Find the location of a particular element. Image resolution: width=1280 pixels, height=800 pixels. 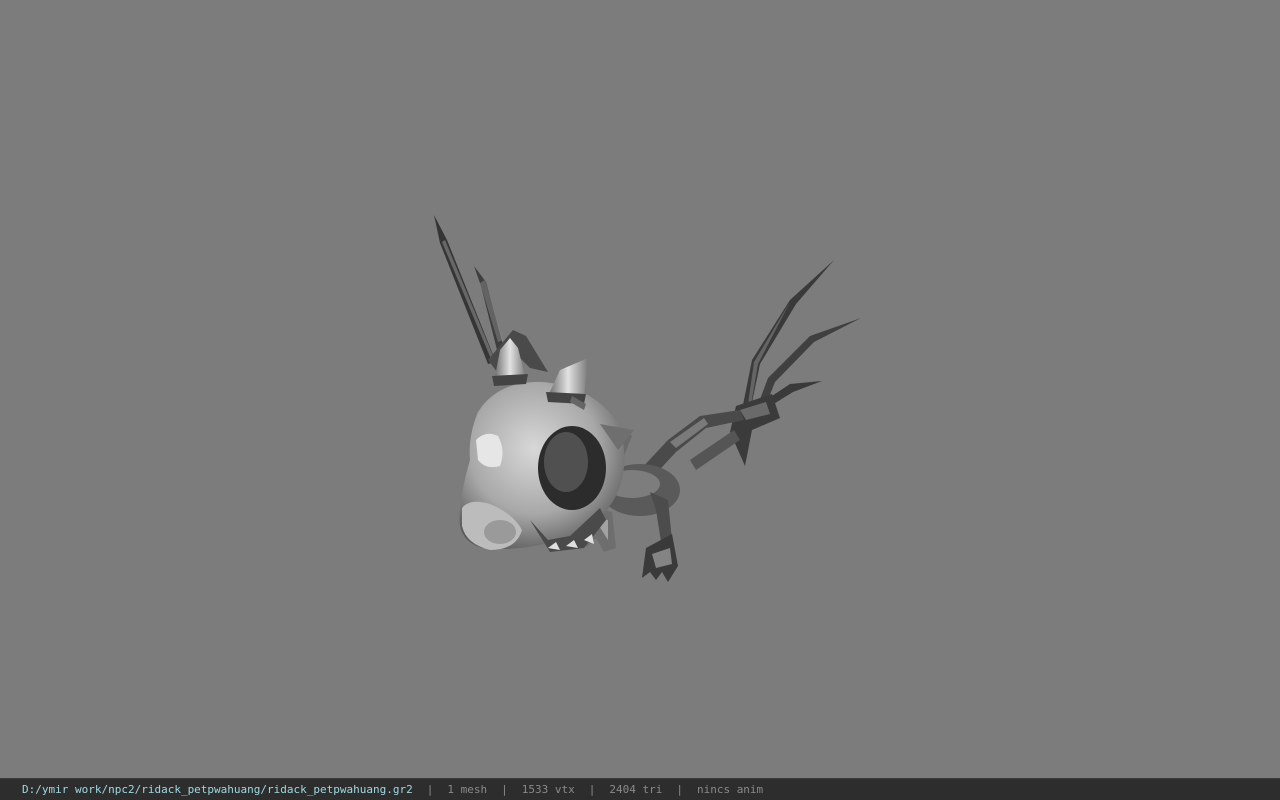

left-wing is located at coordinates (491, 295).